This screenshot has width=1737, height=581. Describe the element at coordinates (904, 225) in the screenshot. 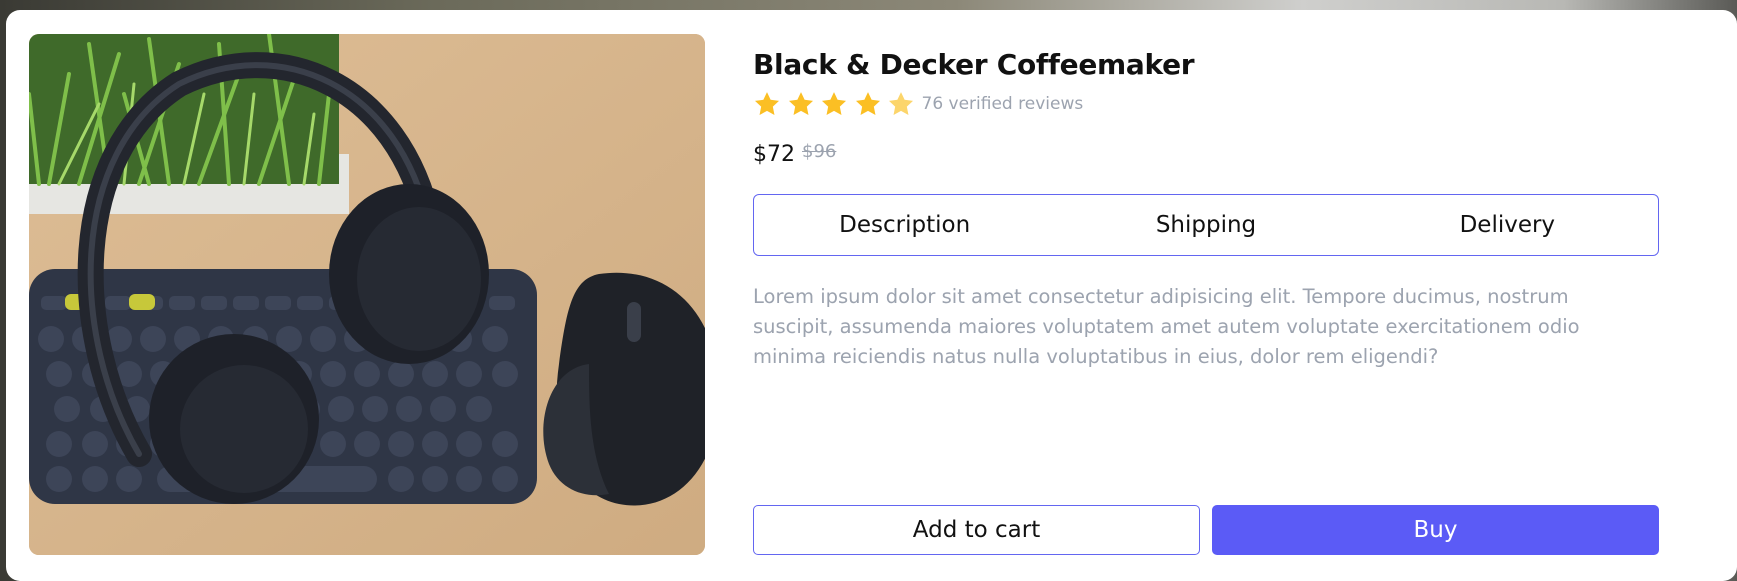

I see `tab-description: Description` at that location.